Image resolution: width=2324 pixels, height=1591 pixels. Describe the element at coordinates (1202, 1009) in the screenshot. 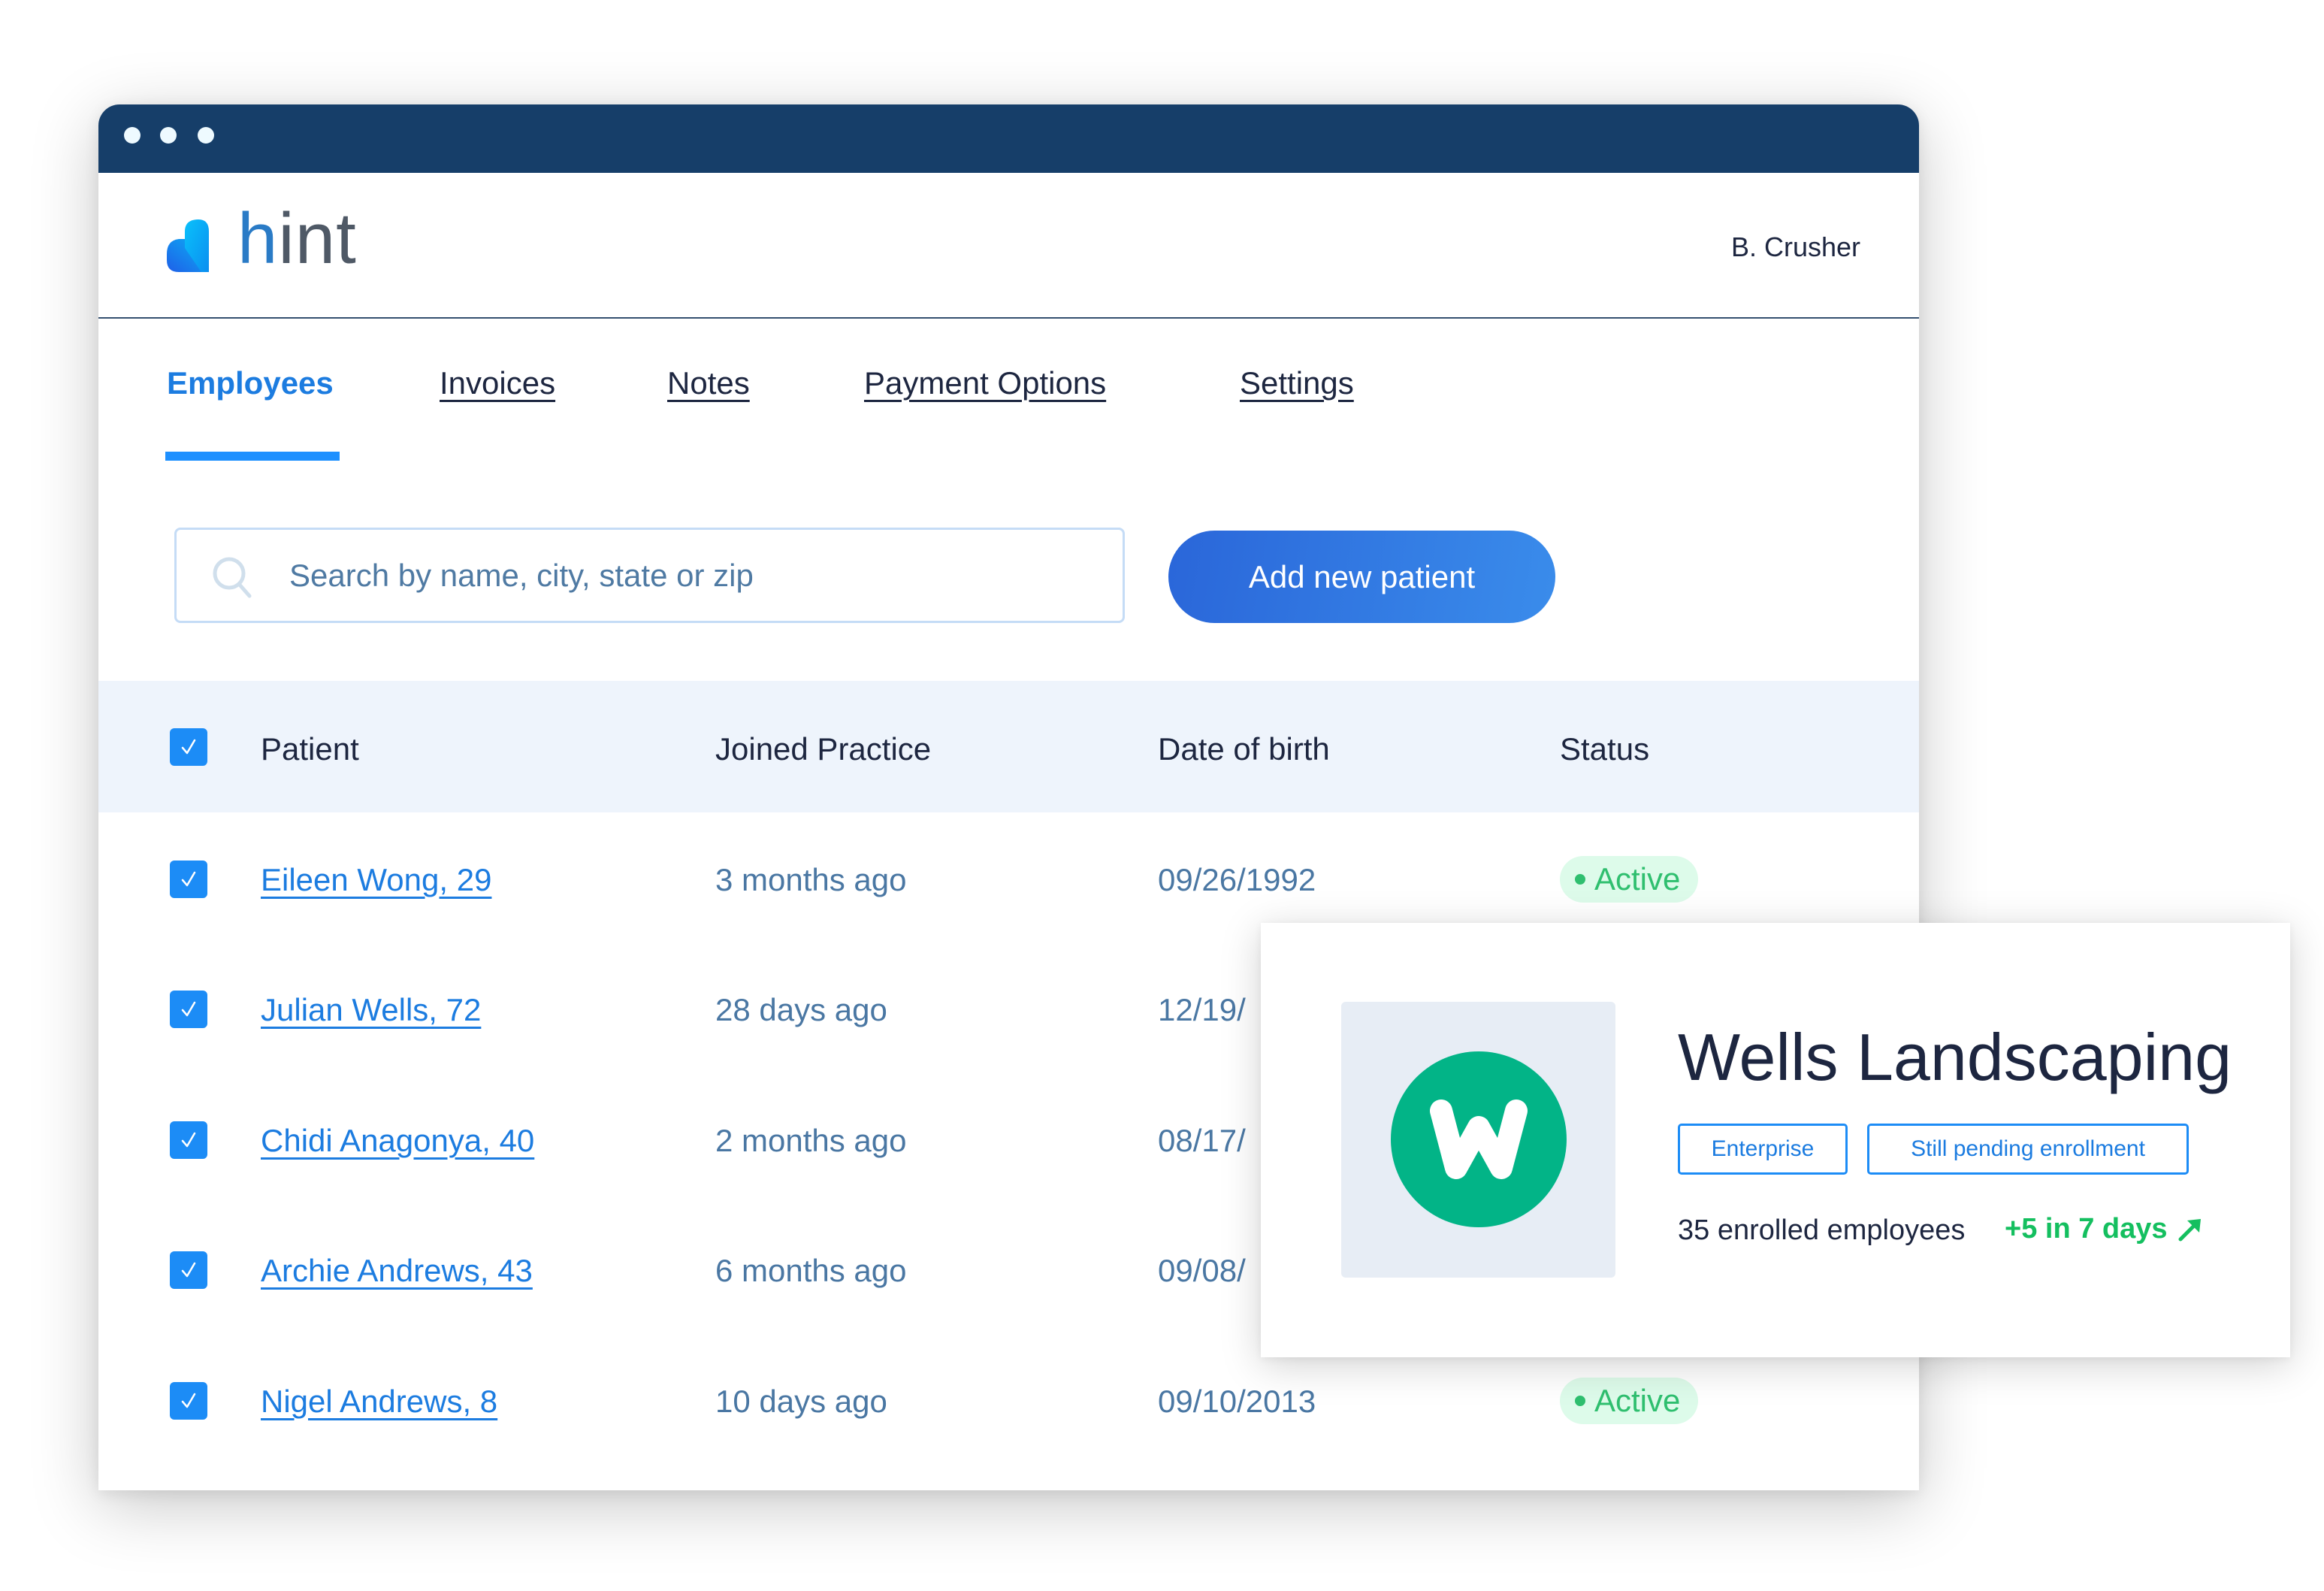

I see `date-of-birth: 12/19/` at that location.